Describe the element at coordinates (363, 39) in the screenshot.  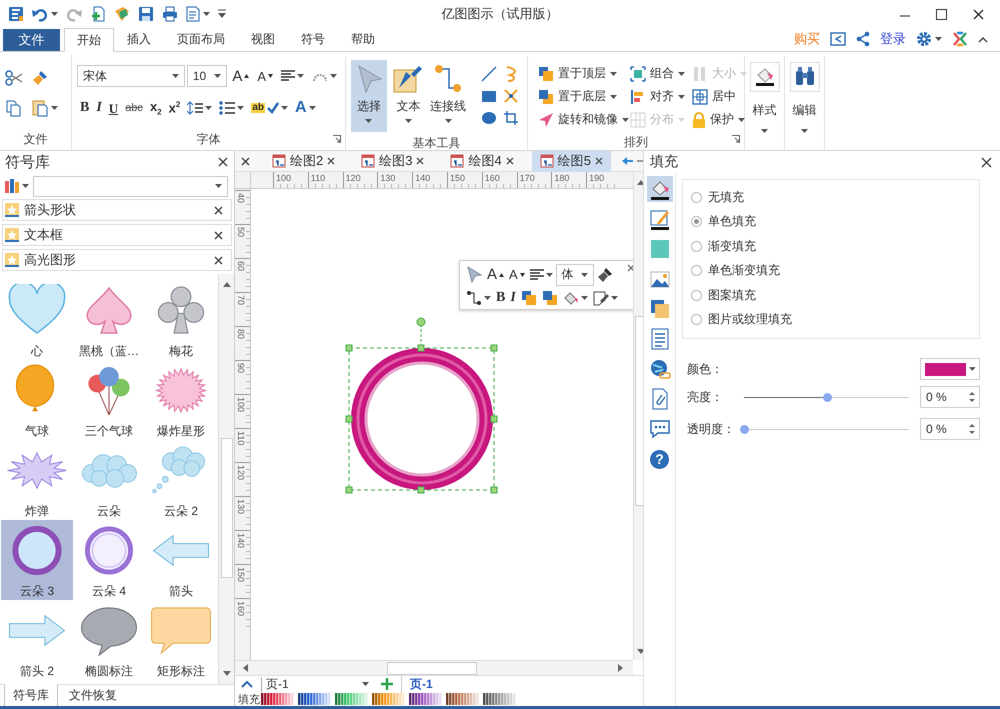
I see `ribbon-tab: 帮助` at that location.